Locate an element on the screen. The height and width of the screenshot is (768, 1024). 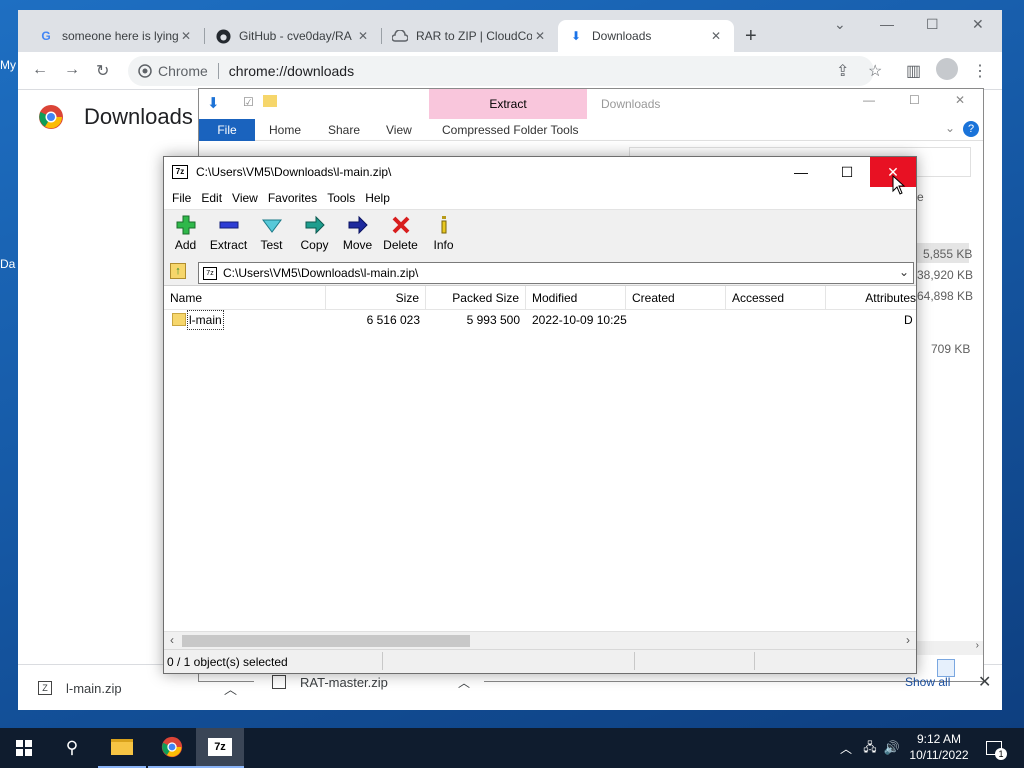
share-icon: ⇪ is located at coordinates (842, 71).